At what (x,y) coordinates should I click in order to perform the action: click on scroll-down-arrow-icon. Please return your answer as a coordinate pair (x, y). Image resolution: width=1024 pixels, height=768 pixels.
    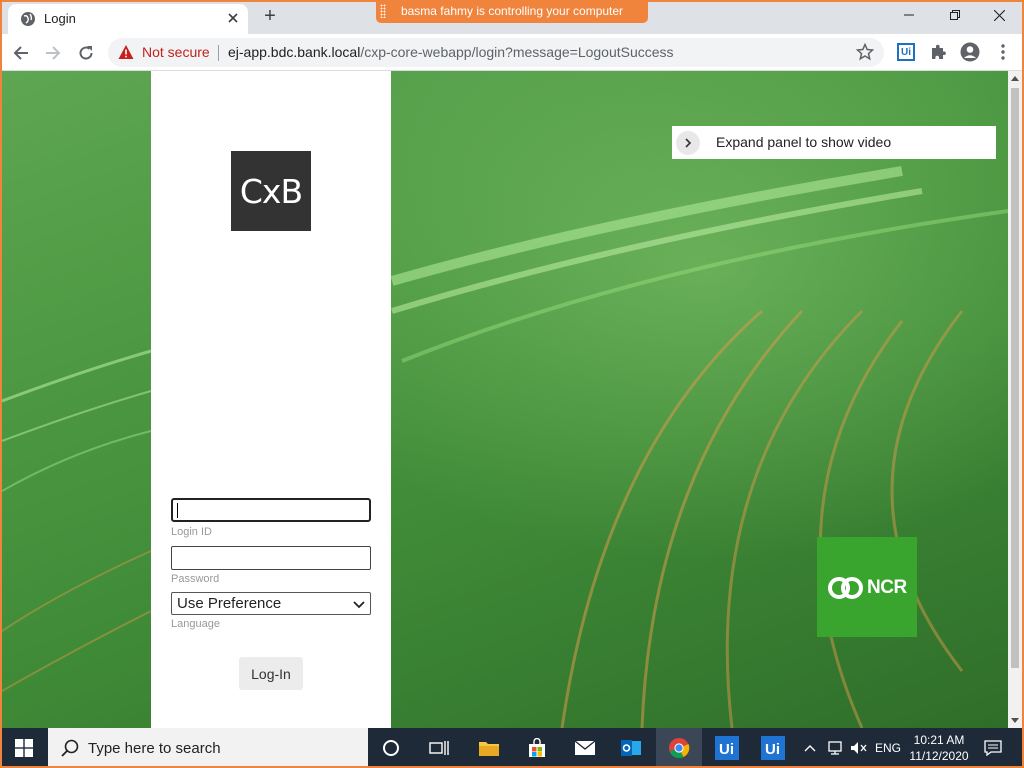
    Looking at the image, I should click on (1015, 720).